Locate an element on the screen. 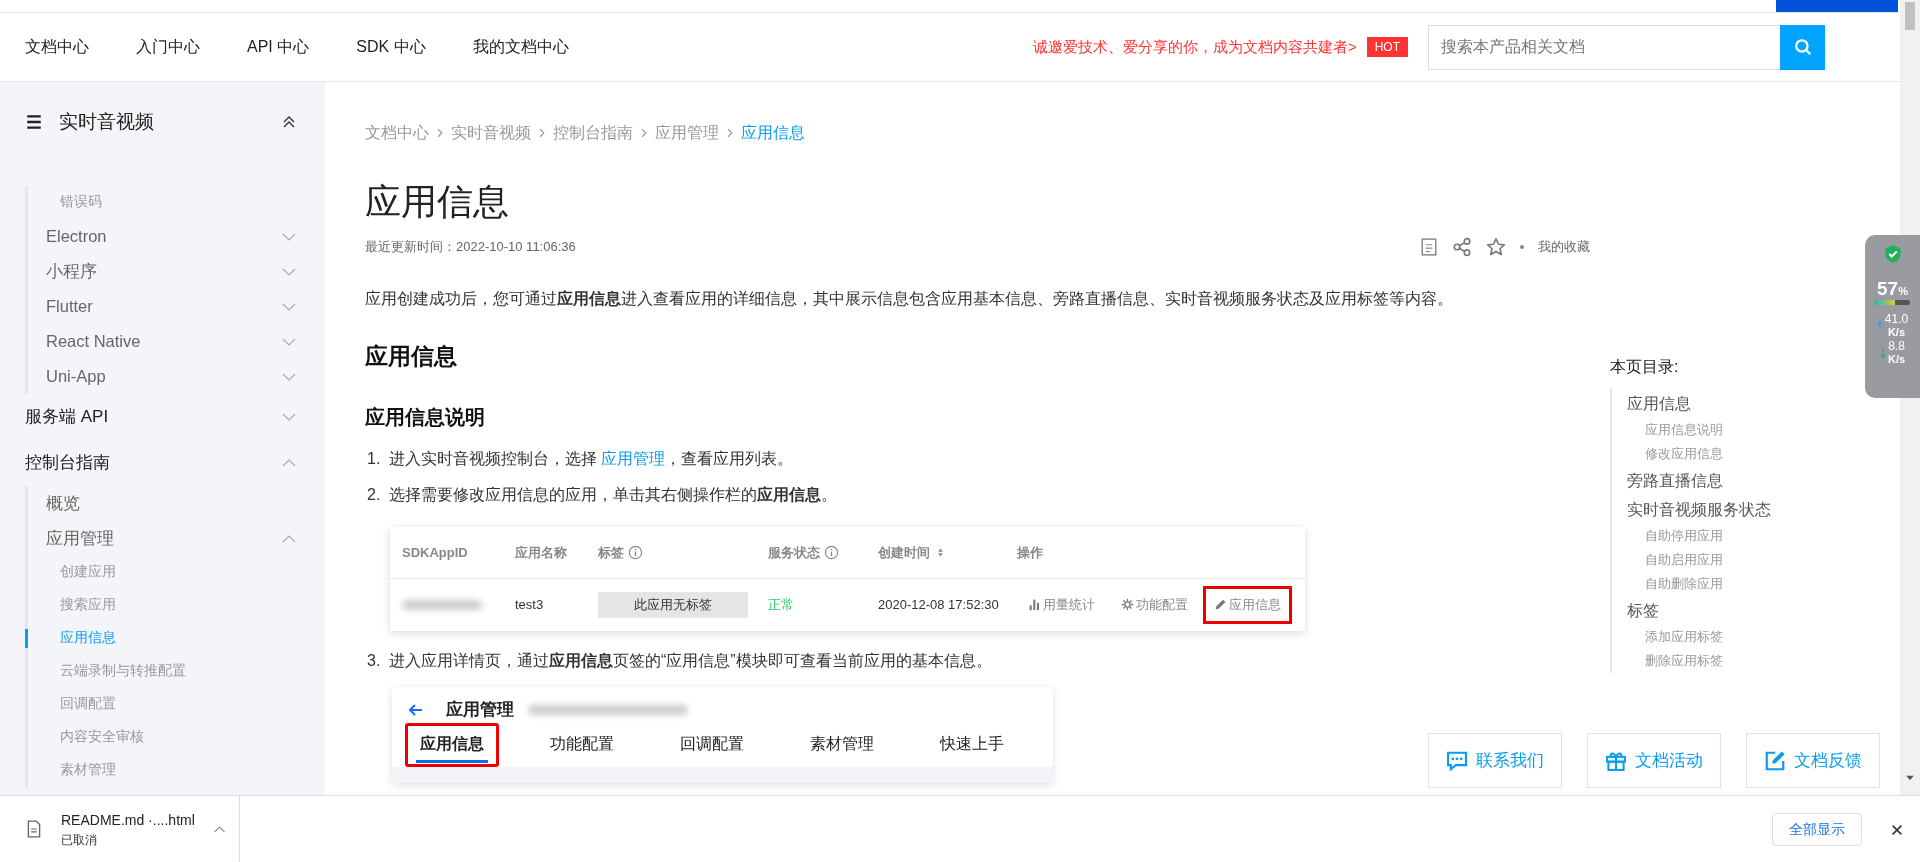 This screenshot has width=1920, height=862. sidebar-item: 应用管理 is located at coordinates (176, 538).